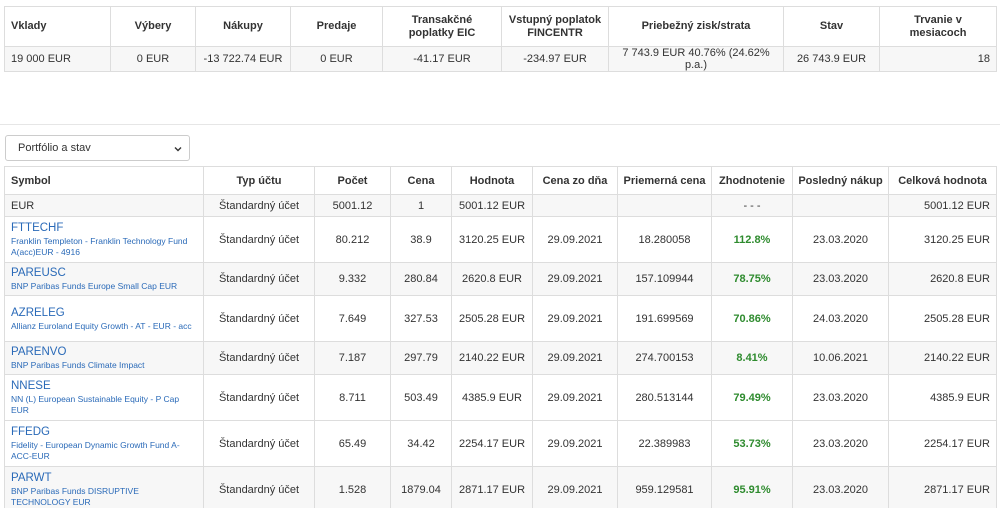 This screenshot has height=508, width=1000. Describe the element at coordinates (57, 26) in the screenshot. I see `summary-header-deposits: Vklady` at that location.